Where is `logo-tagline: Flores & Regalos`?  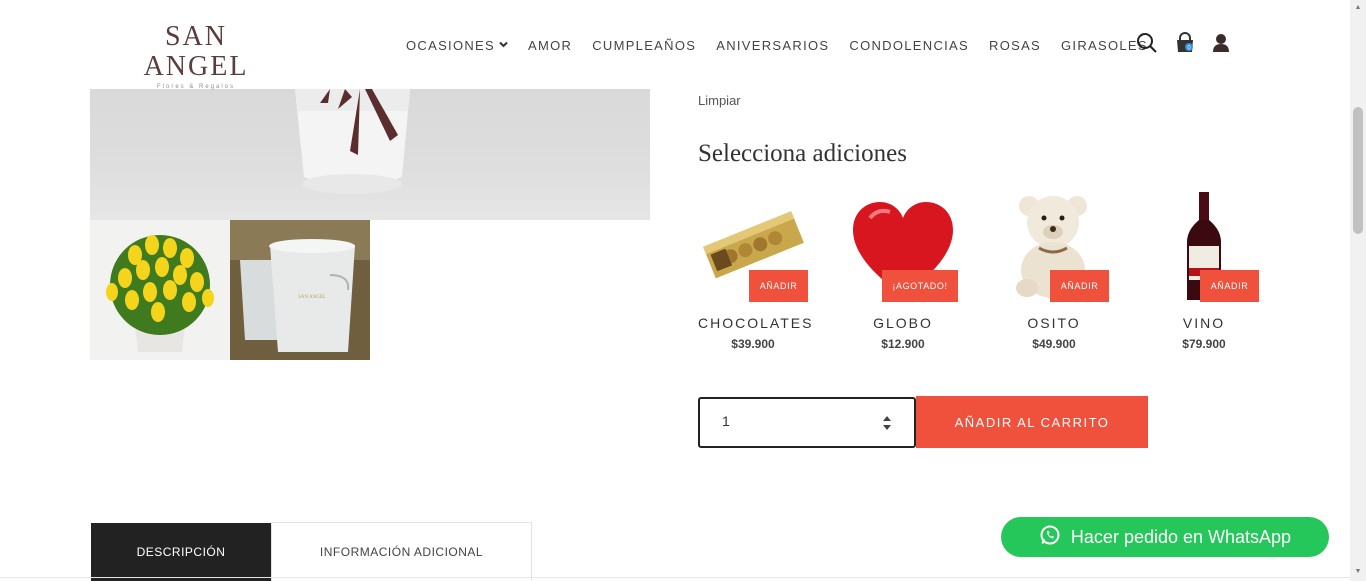
logo-tagline: Flores & Regalos is located at coordinates (196, 87).